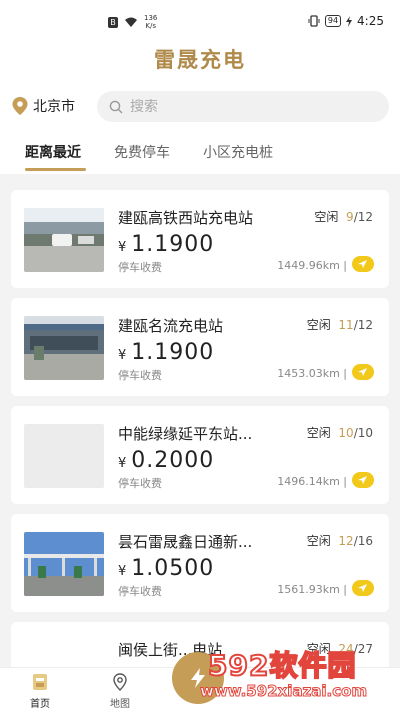 The image size is (400, 711). Describe the element at coordinates (120, 682) in the screenshot. I see `map-pin-icon` at that location.